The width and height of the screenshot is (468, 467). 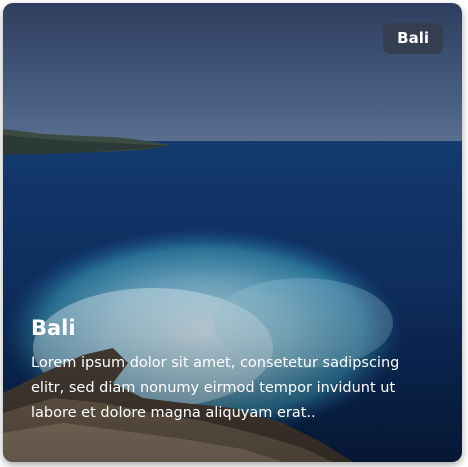 What do you see at coordinates (413, 38) in the screenshot?
I see `location-badge: Bali` at bounding box center [413, 38].